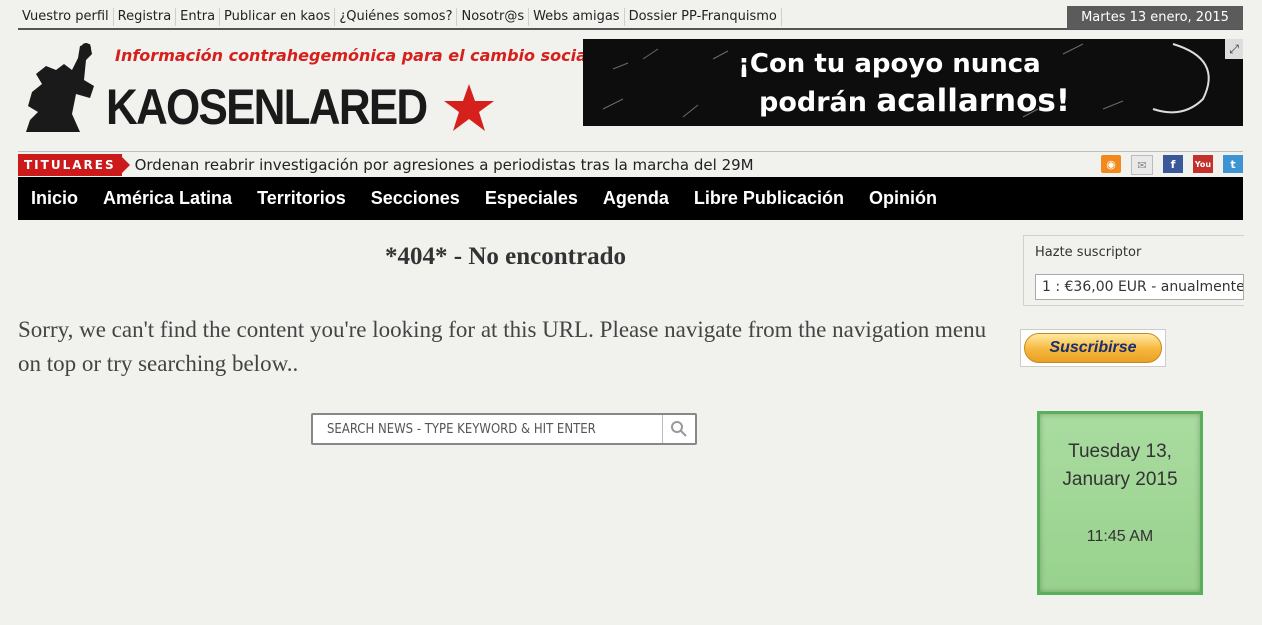 The image size is (1262, 625). I want to click on rss-icon: ◉, so click(1111, 164).